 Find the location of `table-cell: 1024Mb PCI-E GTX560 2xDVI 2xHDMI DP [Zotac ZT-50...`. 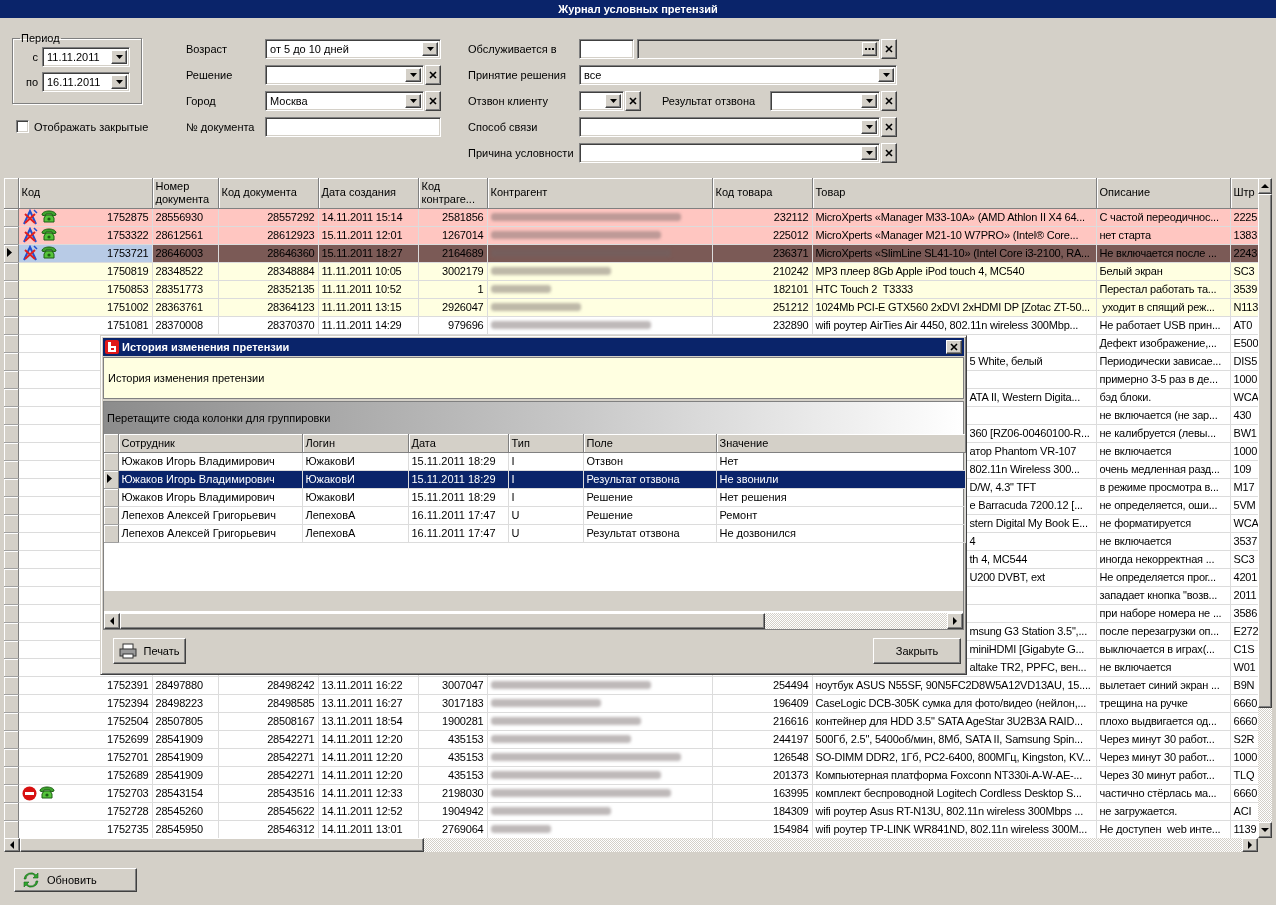

table-cell: 1024Mb PCI-E GTX560 2xDVI 2xHDMI DP [Zotac ZT-50... is located at coordinates (954, 307).